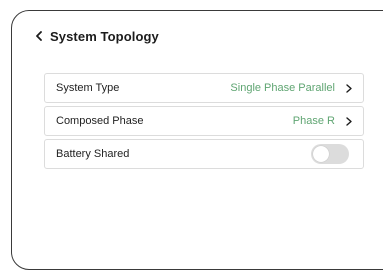  I want to click on setting-row-composed-phase: Composed Phase Phase R, so click(204, 121).